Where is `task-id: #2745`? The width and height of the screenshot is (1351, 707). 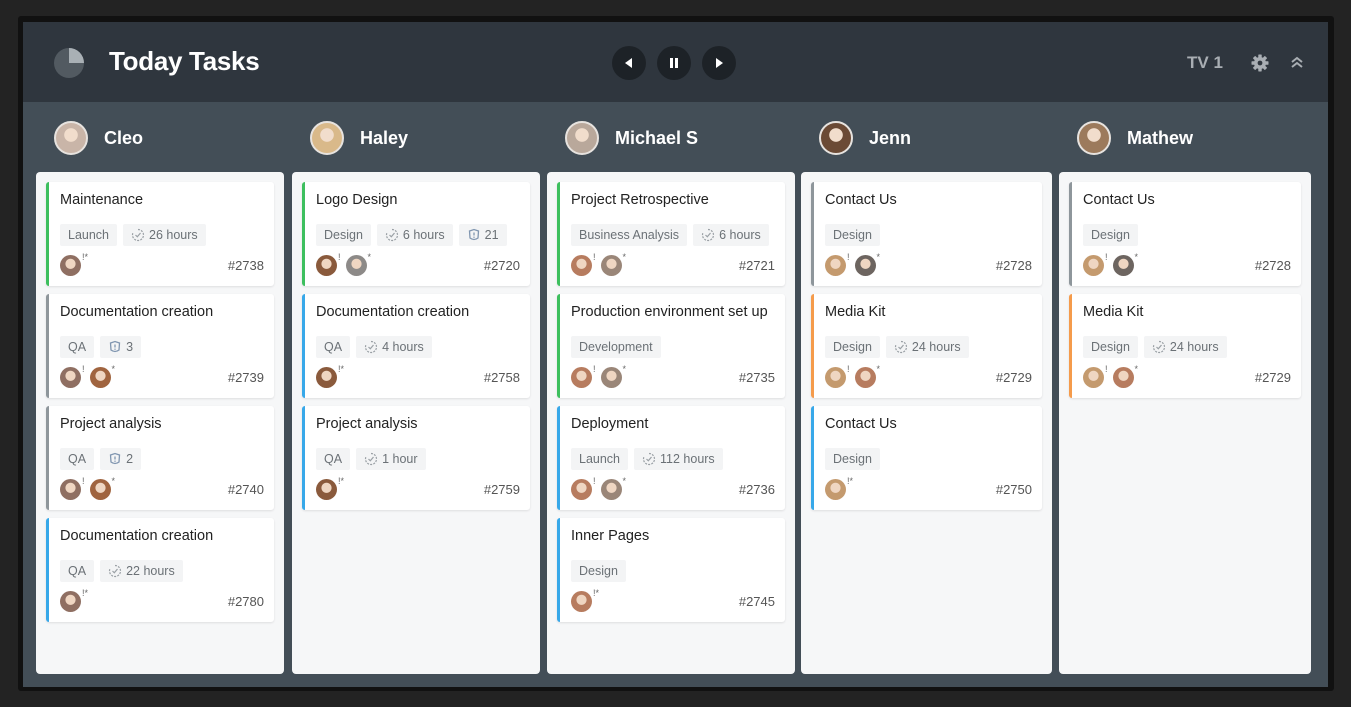 task-id: #2745 is located at coordinates (756, 601).